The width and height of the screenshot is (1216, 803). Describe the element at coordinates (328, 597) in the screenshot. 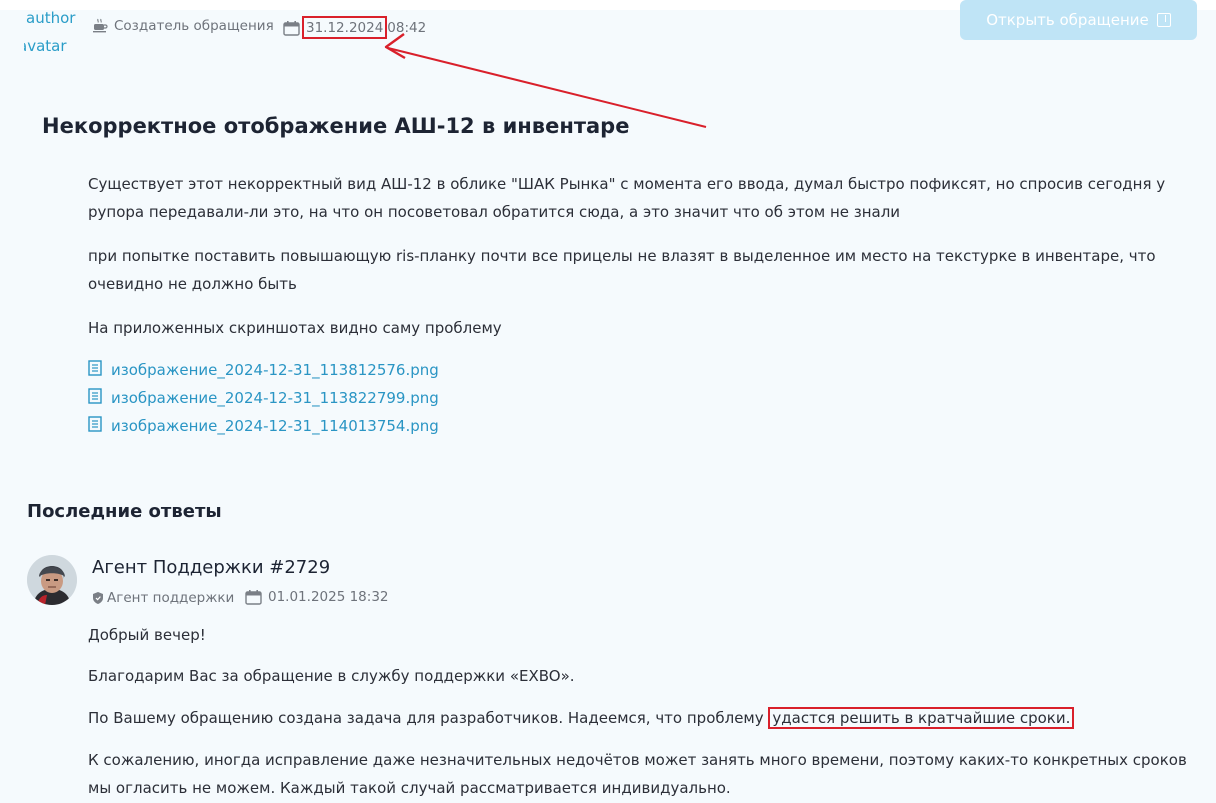

I see `reply-datetime: 01.01.2025 18:32` at that location.